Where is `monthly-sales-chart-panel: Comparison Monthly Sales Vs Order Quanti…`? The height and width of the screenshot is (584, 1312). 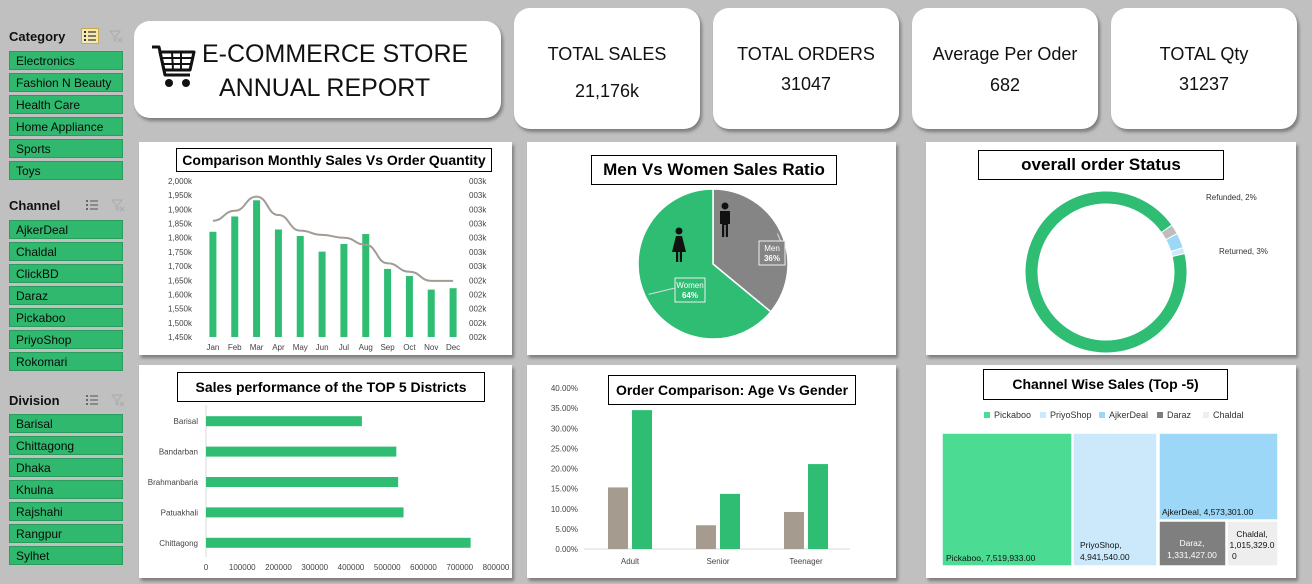
monthly-sales-chart-panel: Comparison Monthly Sales Vs Order Quanti… is located at coordinates (325, 248).